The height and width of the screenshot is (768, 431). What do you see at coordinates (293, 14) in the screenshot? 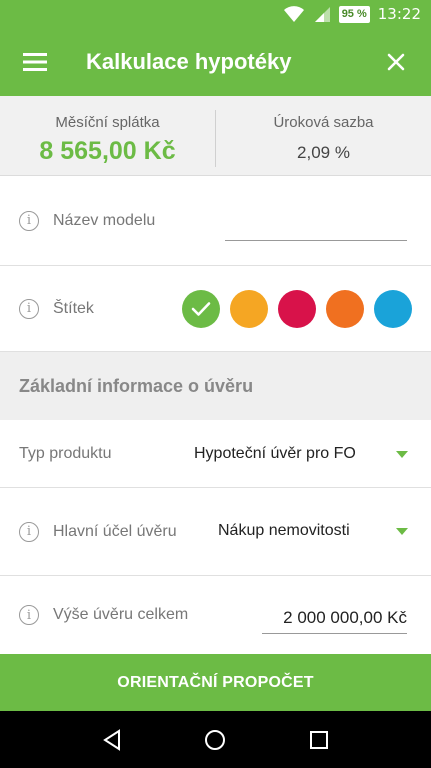
I see `wifi-icon` at bounding box center [293, 14].